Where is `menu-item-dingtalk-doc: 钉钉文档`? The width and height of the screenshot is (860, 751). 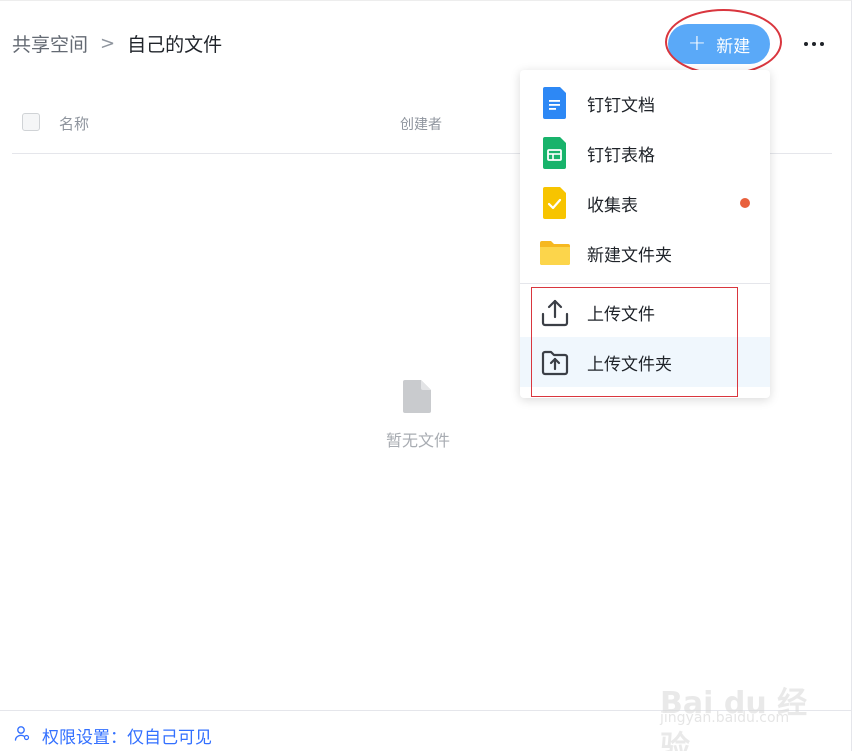 menu-item-dingtalk-doc: 钉钉文档 is located at coordinates (645, 103).